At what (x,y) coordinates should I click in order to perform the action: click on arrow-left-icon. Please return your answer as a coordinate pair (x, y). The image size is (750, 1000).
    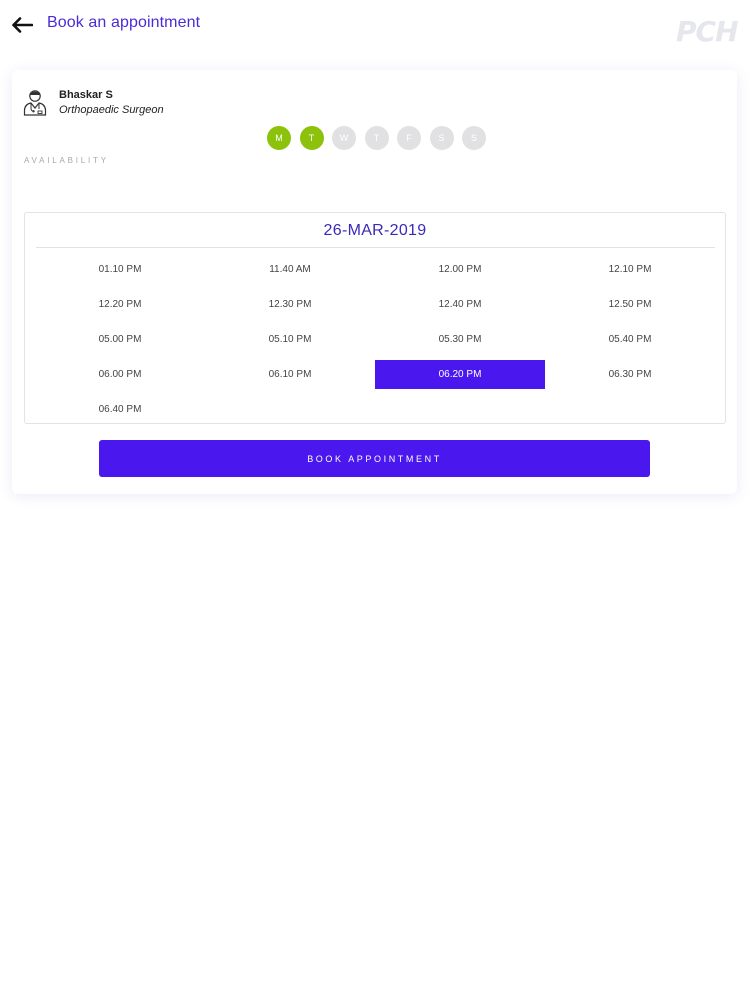
    Looking at the image, I should click on (22, 25).